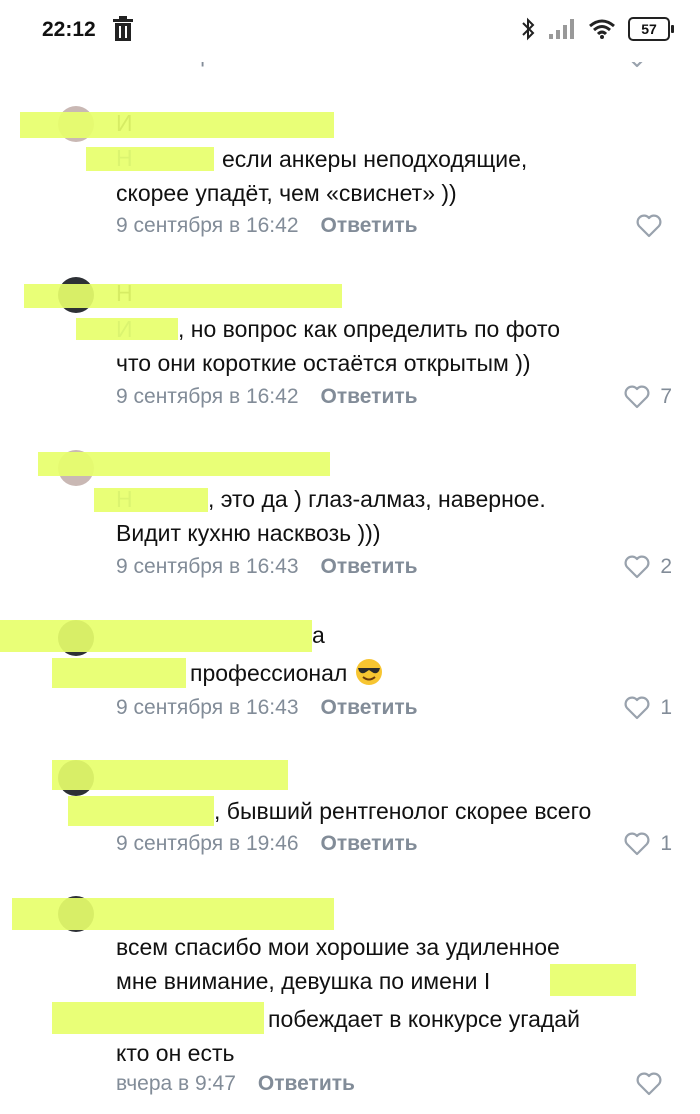 The height and width of the screenshot is (1114, 700). I want to click on comment-text: побеждает в конкурсе угадай, so click(424, 1019).